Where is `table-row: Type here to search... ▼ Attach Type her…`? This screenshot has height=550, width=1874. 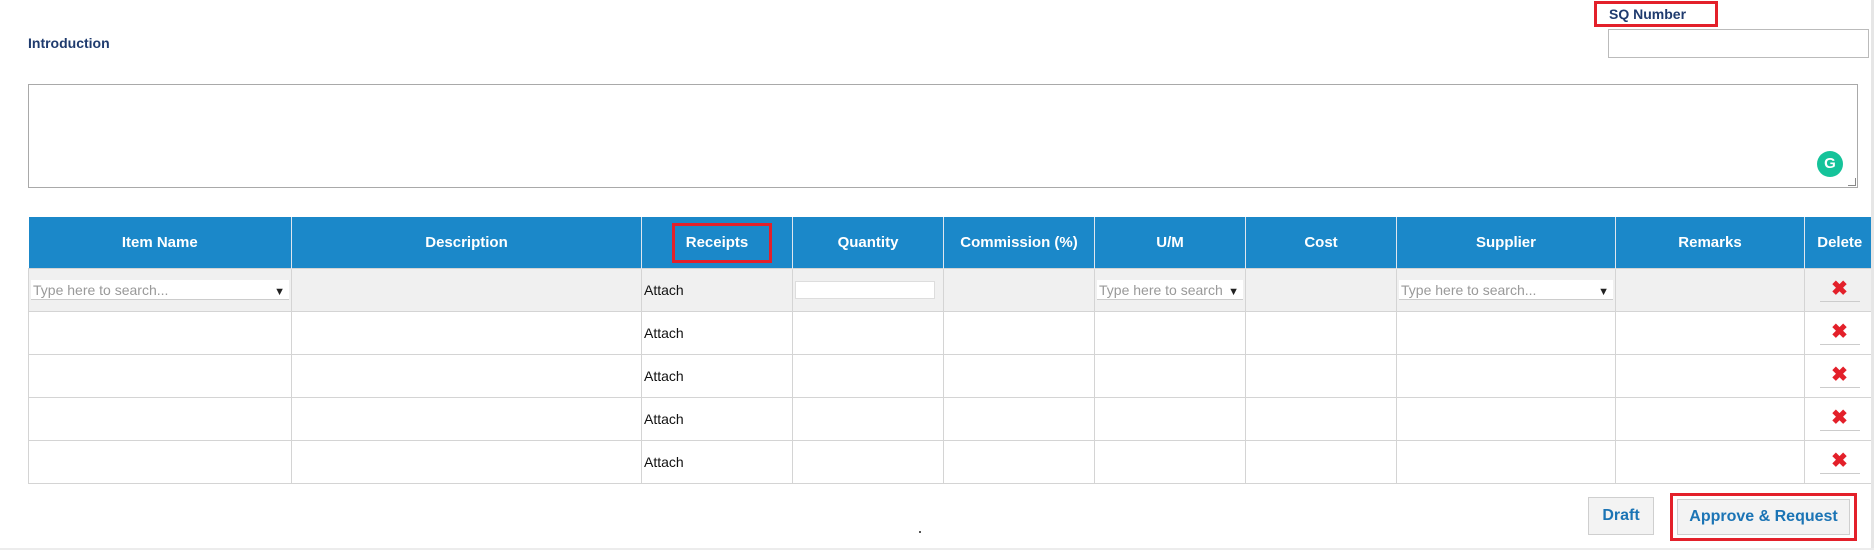 table-row: Type here to search... ▼ Attach Type her… is located at coordinates (951, 289).